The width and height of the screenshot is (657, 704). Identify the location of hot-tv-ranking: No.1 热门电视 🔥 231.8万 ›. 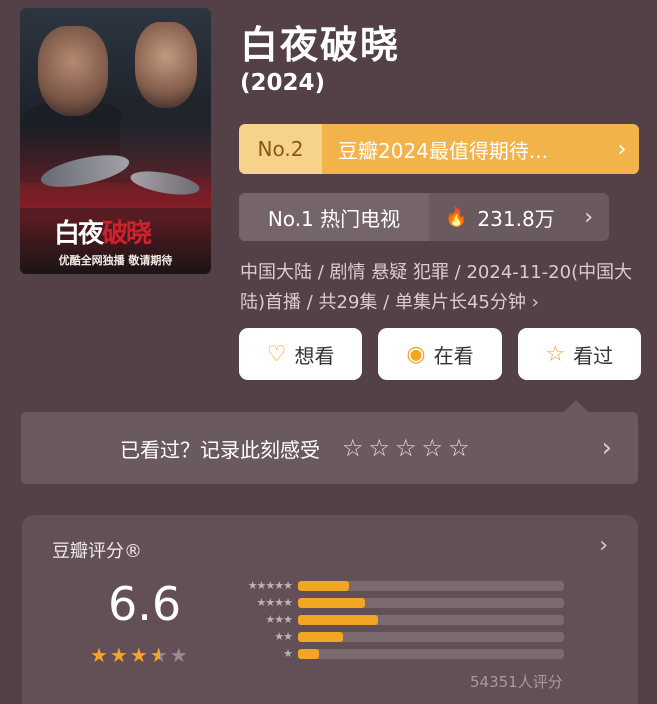
(424, 217).